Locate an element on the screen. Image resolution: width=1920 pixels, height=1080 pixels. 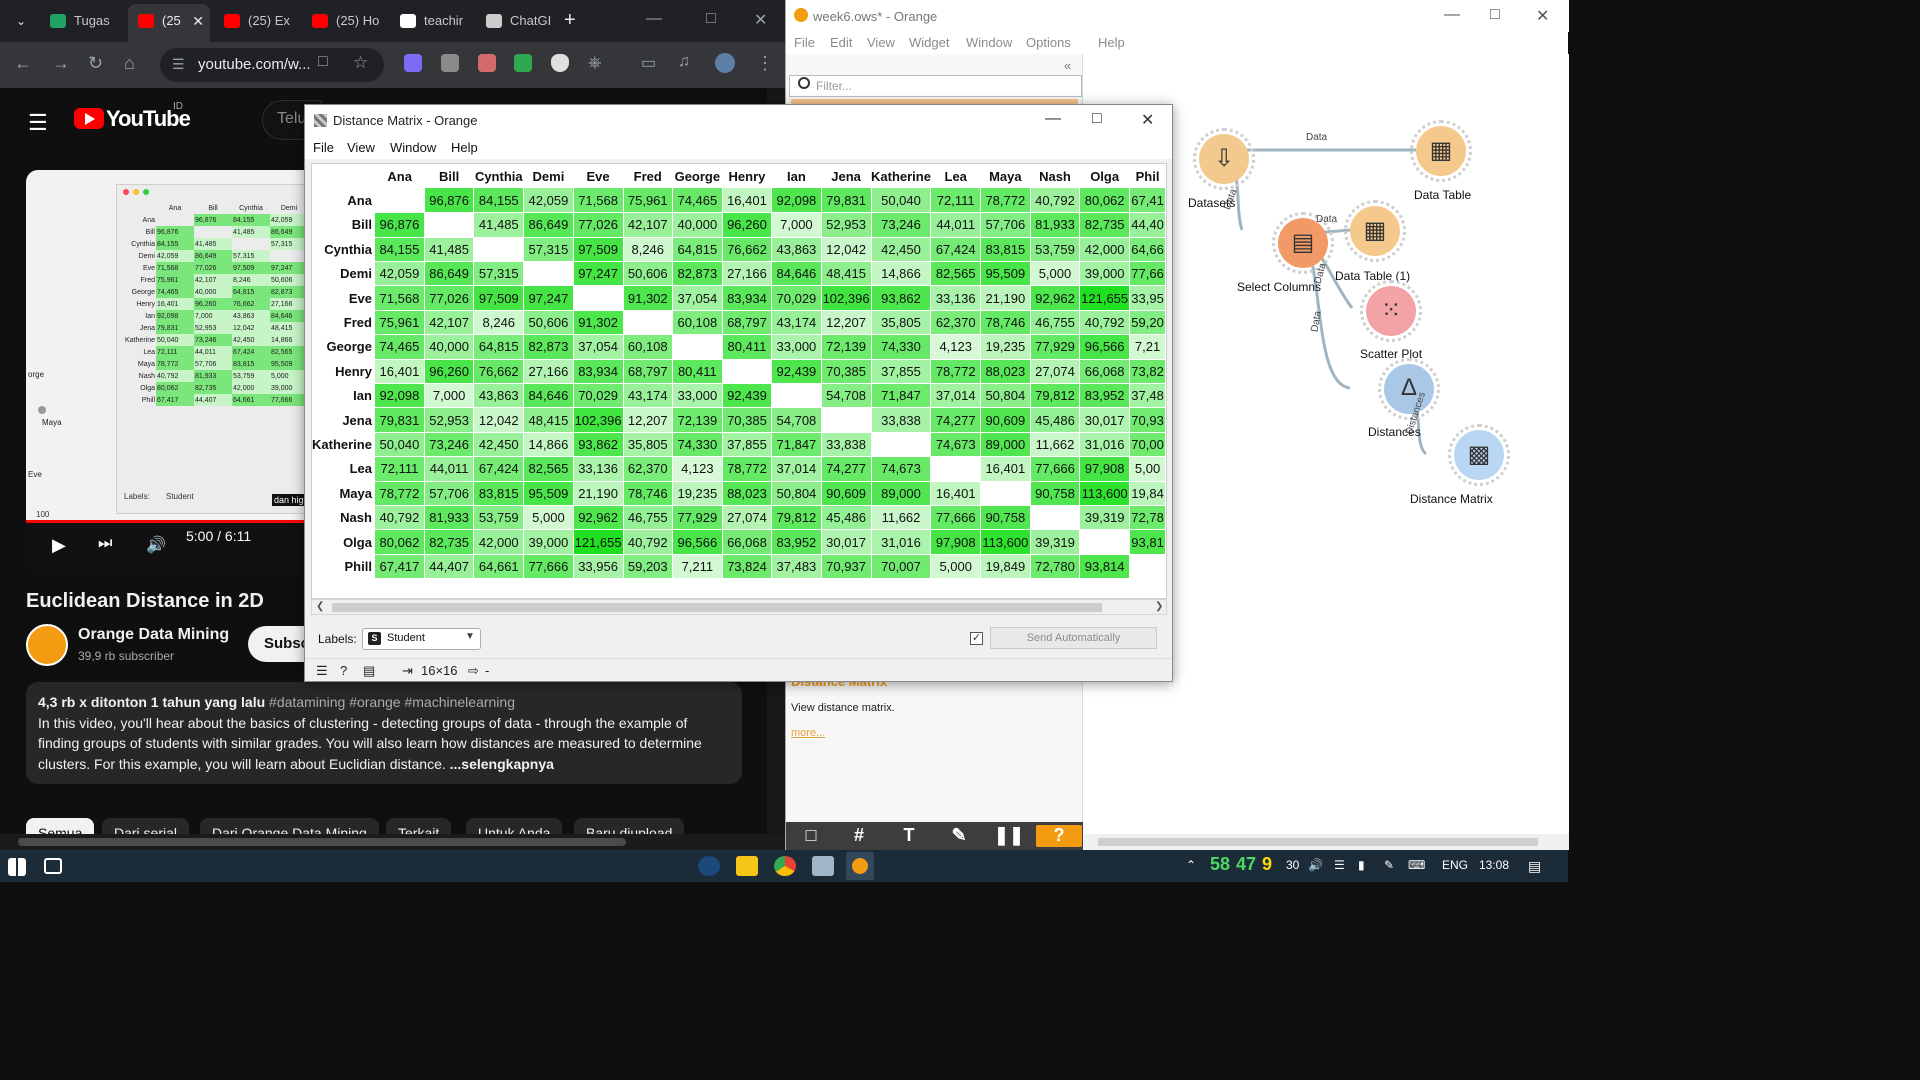
matrix-cell: 113,600 is located at coordinates (1105, 493).